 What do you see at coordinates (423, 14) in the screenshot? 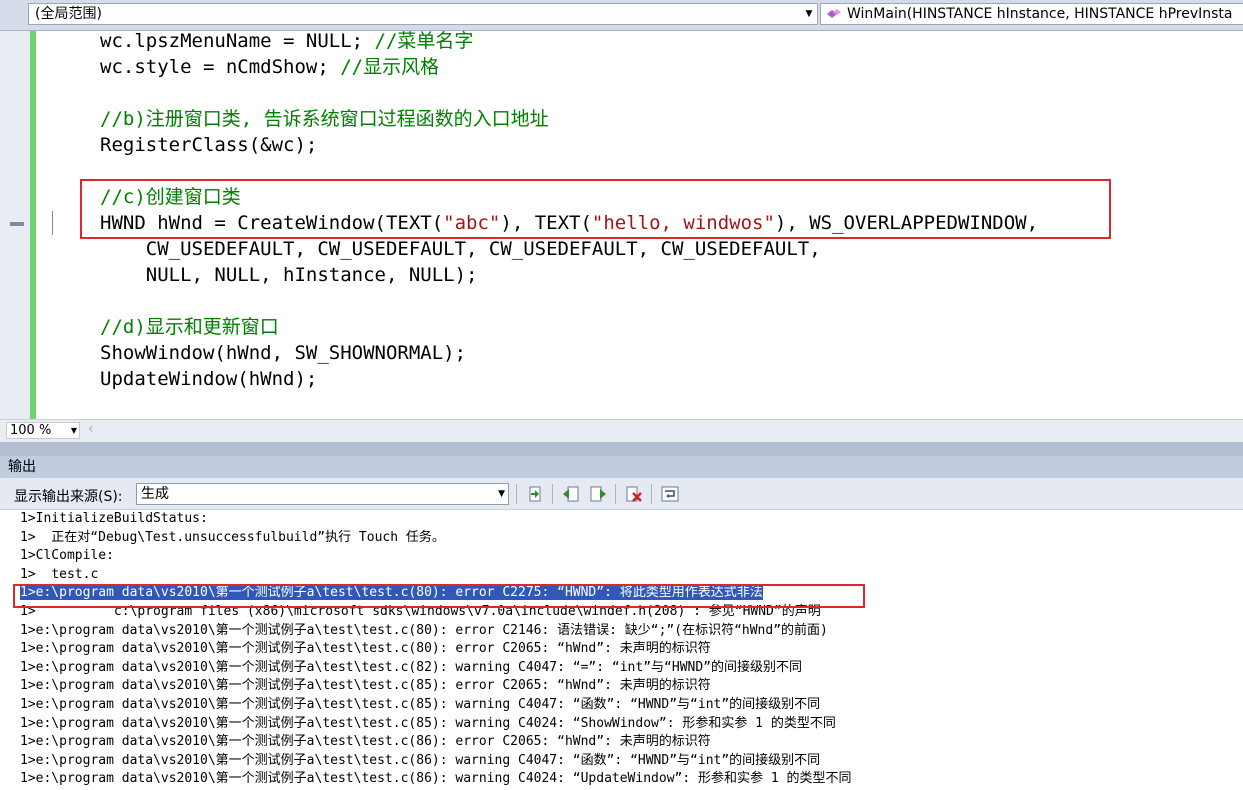
I see `scope-dropdown: (全局范围) ▼` at bounding box center [423, 14].